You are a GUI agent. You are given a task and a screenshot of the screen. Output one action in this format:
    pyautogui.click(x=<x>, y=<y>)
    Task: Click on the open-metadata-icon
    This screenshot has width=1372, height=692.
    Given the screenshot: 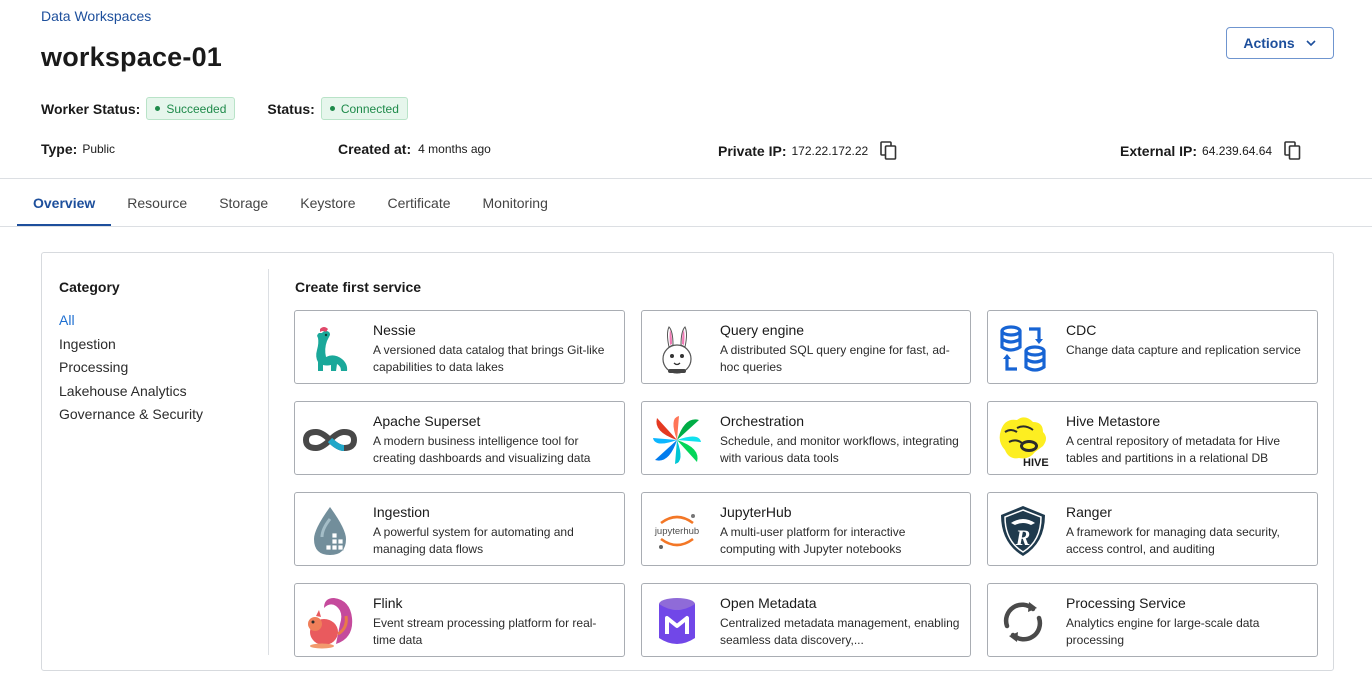 What is the action you would take?
    pyautogui.click(x=676, y=621)
    